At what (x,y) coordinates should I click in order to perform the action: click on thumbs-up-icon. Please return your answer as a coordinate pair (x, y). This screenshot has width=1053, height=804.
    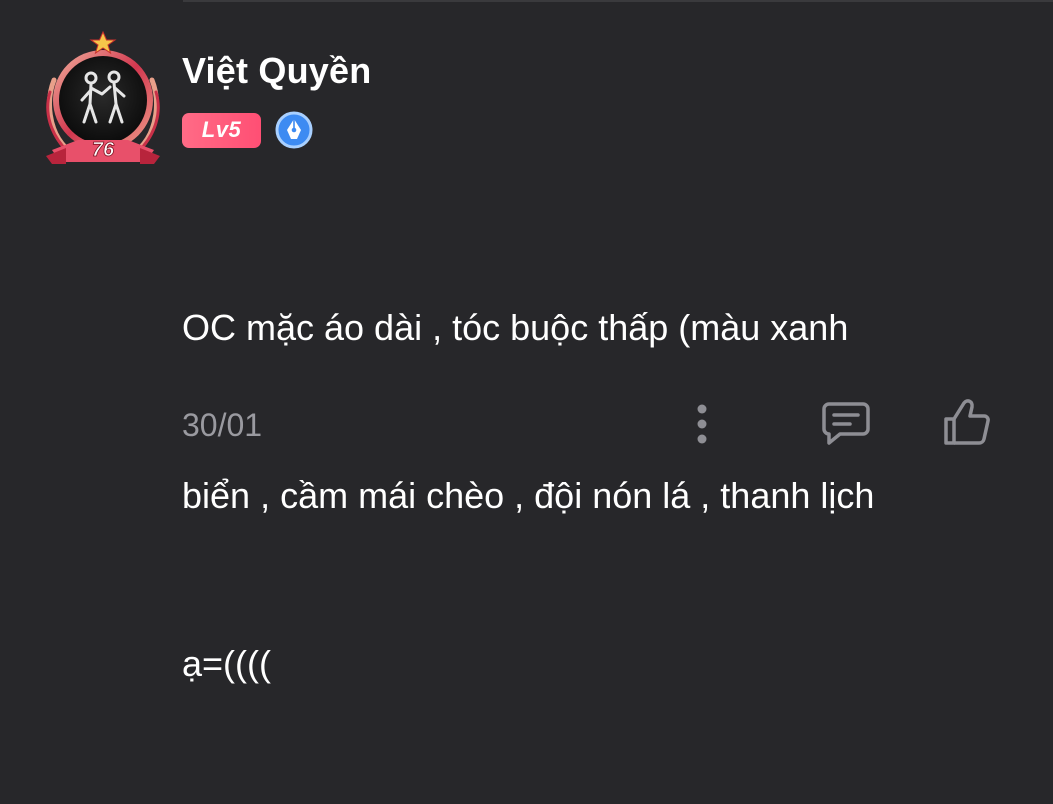
    Looking at the image, I should click on (967, 422).